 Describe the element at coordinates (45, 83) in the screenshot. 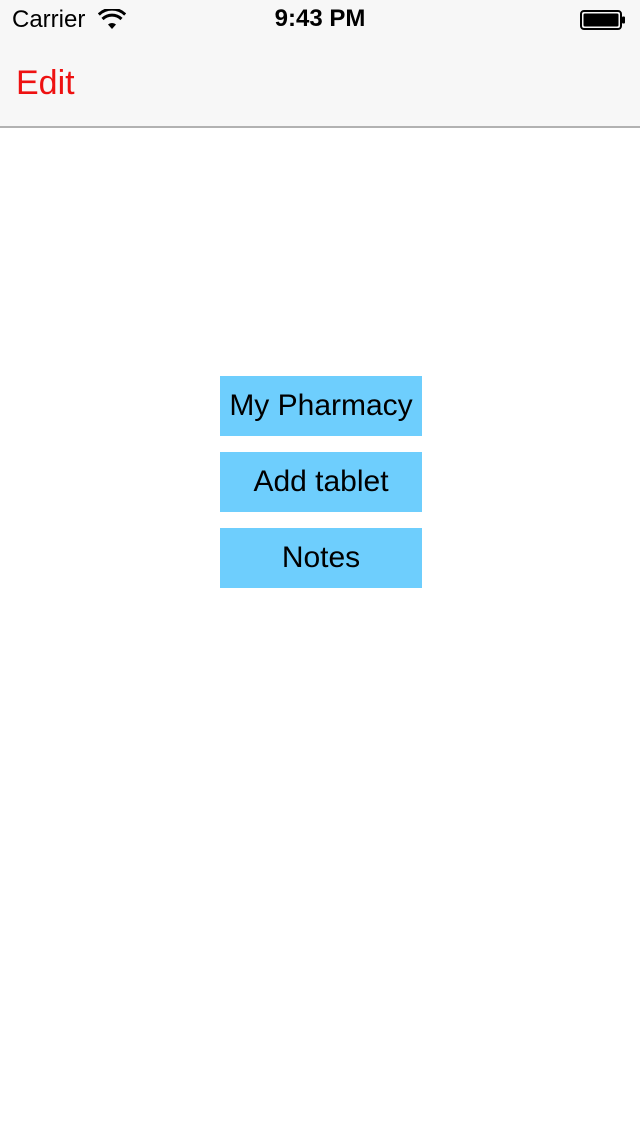

I see `edit-button: Edit` at that location.